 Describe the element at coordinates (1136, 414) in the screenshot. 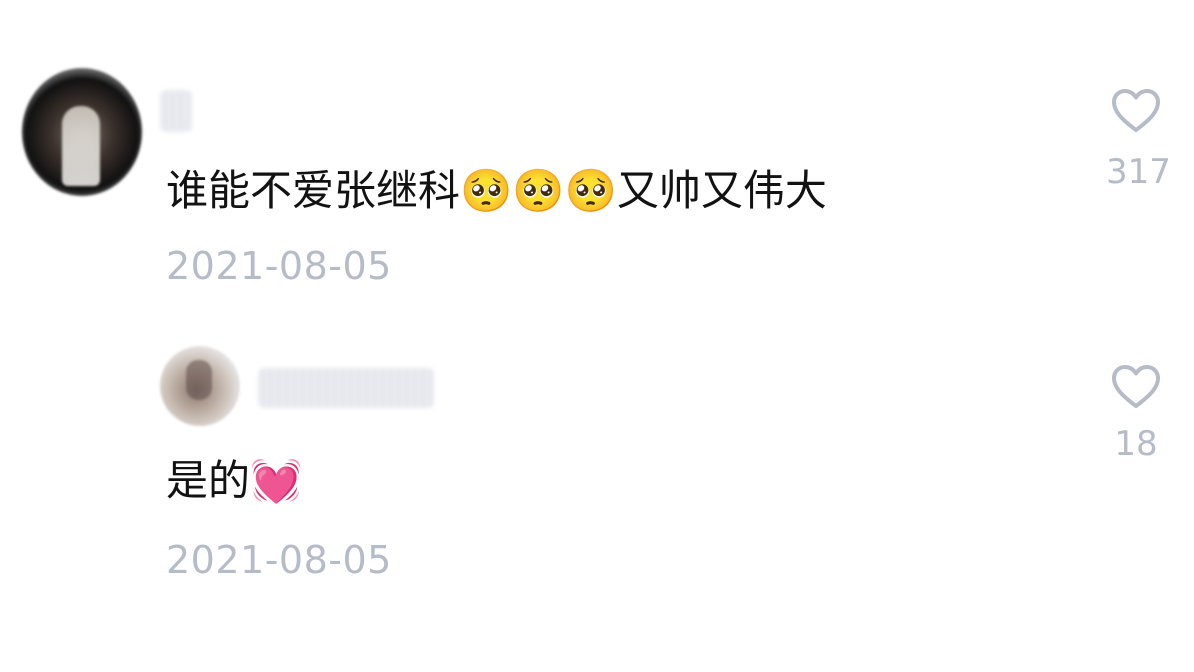

I see `like-button: 18` at that location.